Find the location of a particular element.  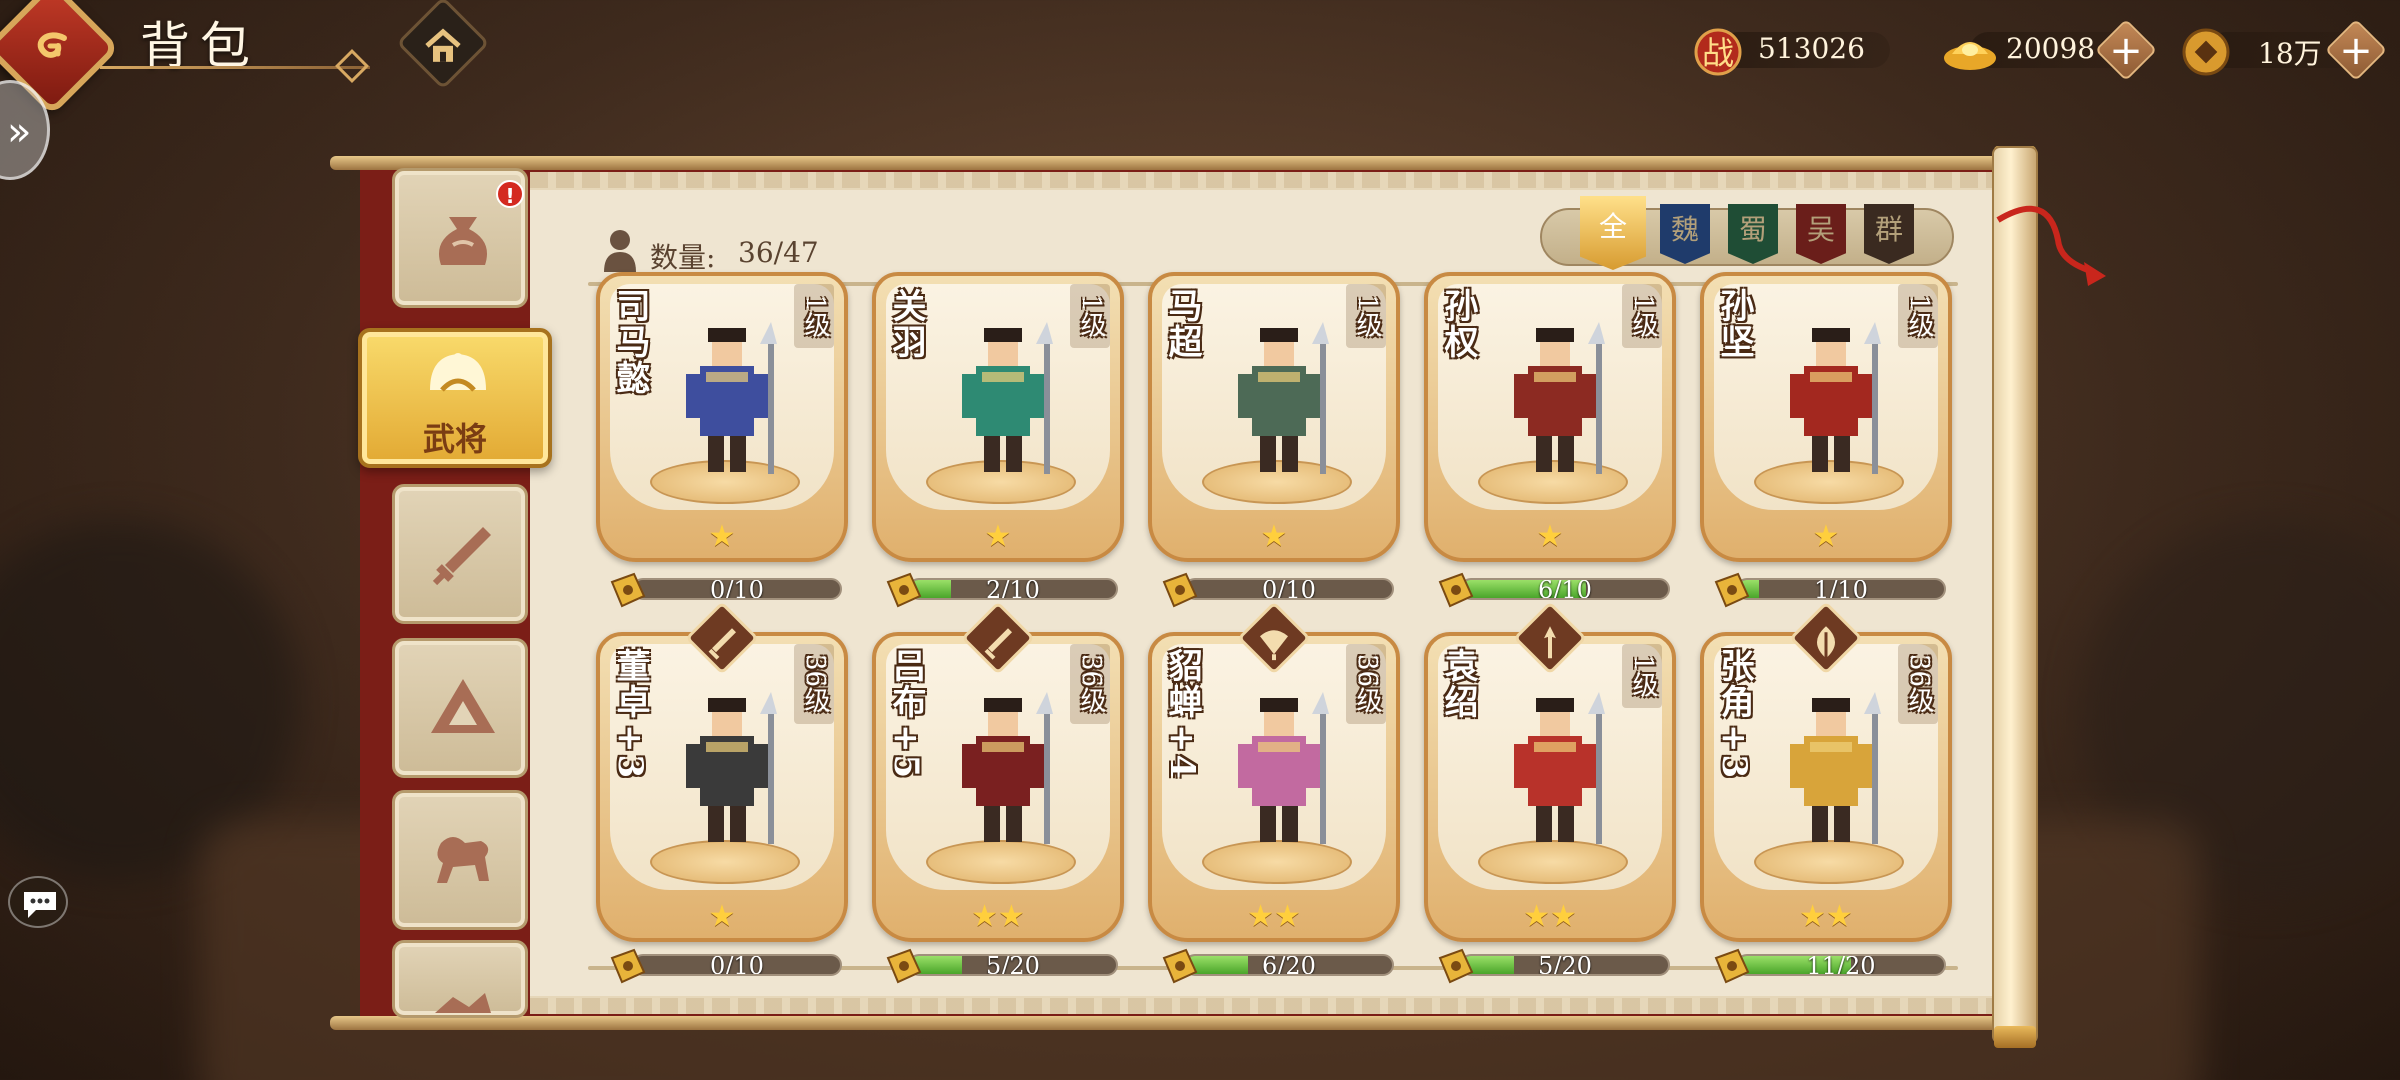

hero-card: 吕布 +5 36级 ★★ is located at coordinates (998, 787).